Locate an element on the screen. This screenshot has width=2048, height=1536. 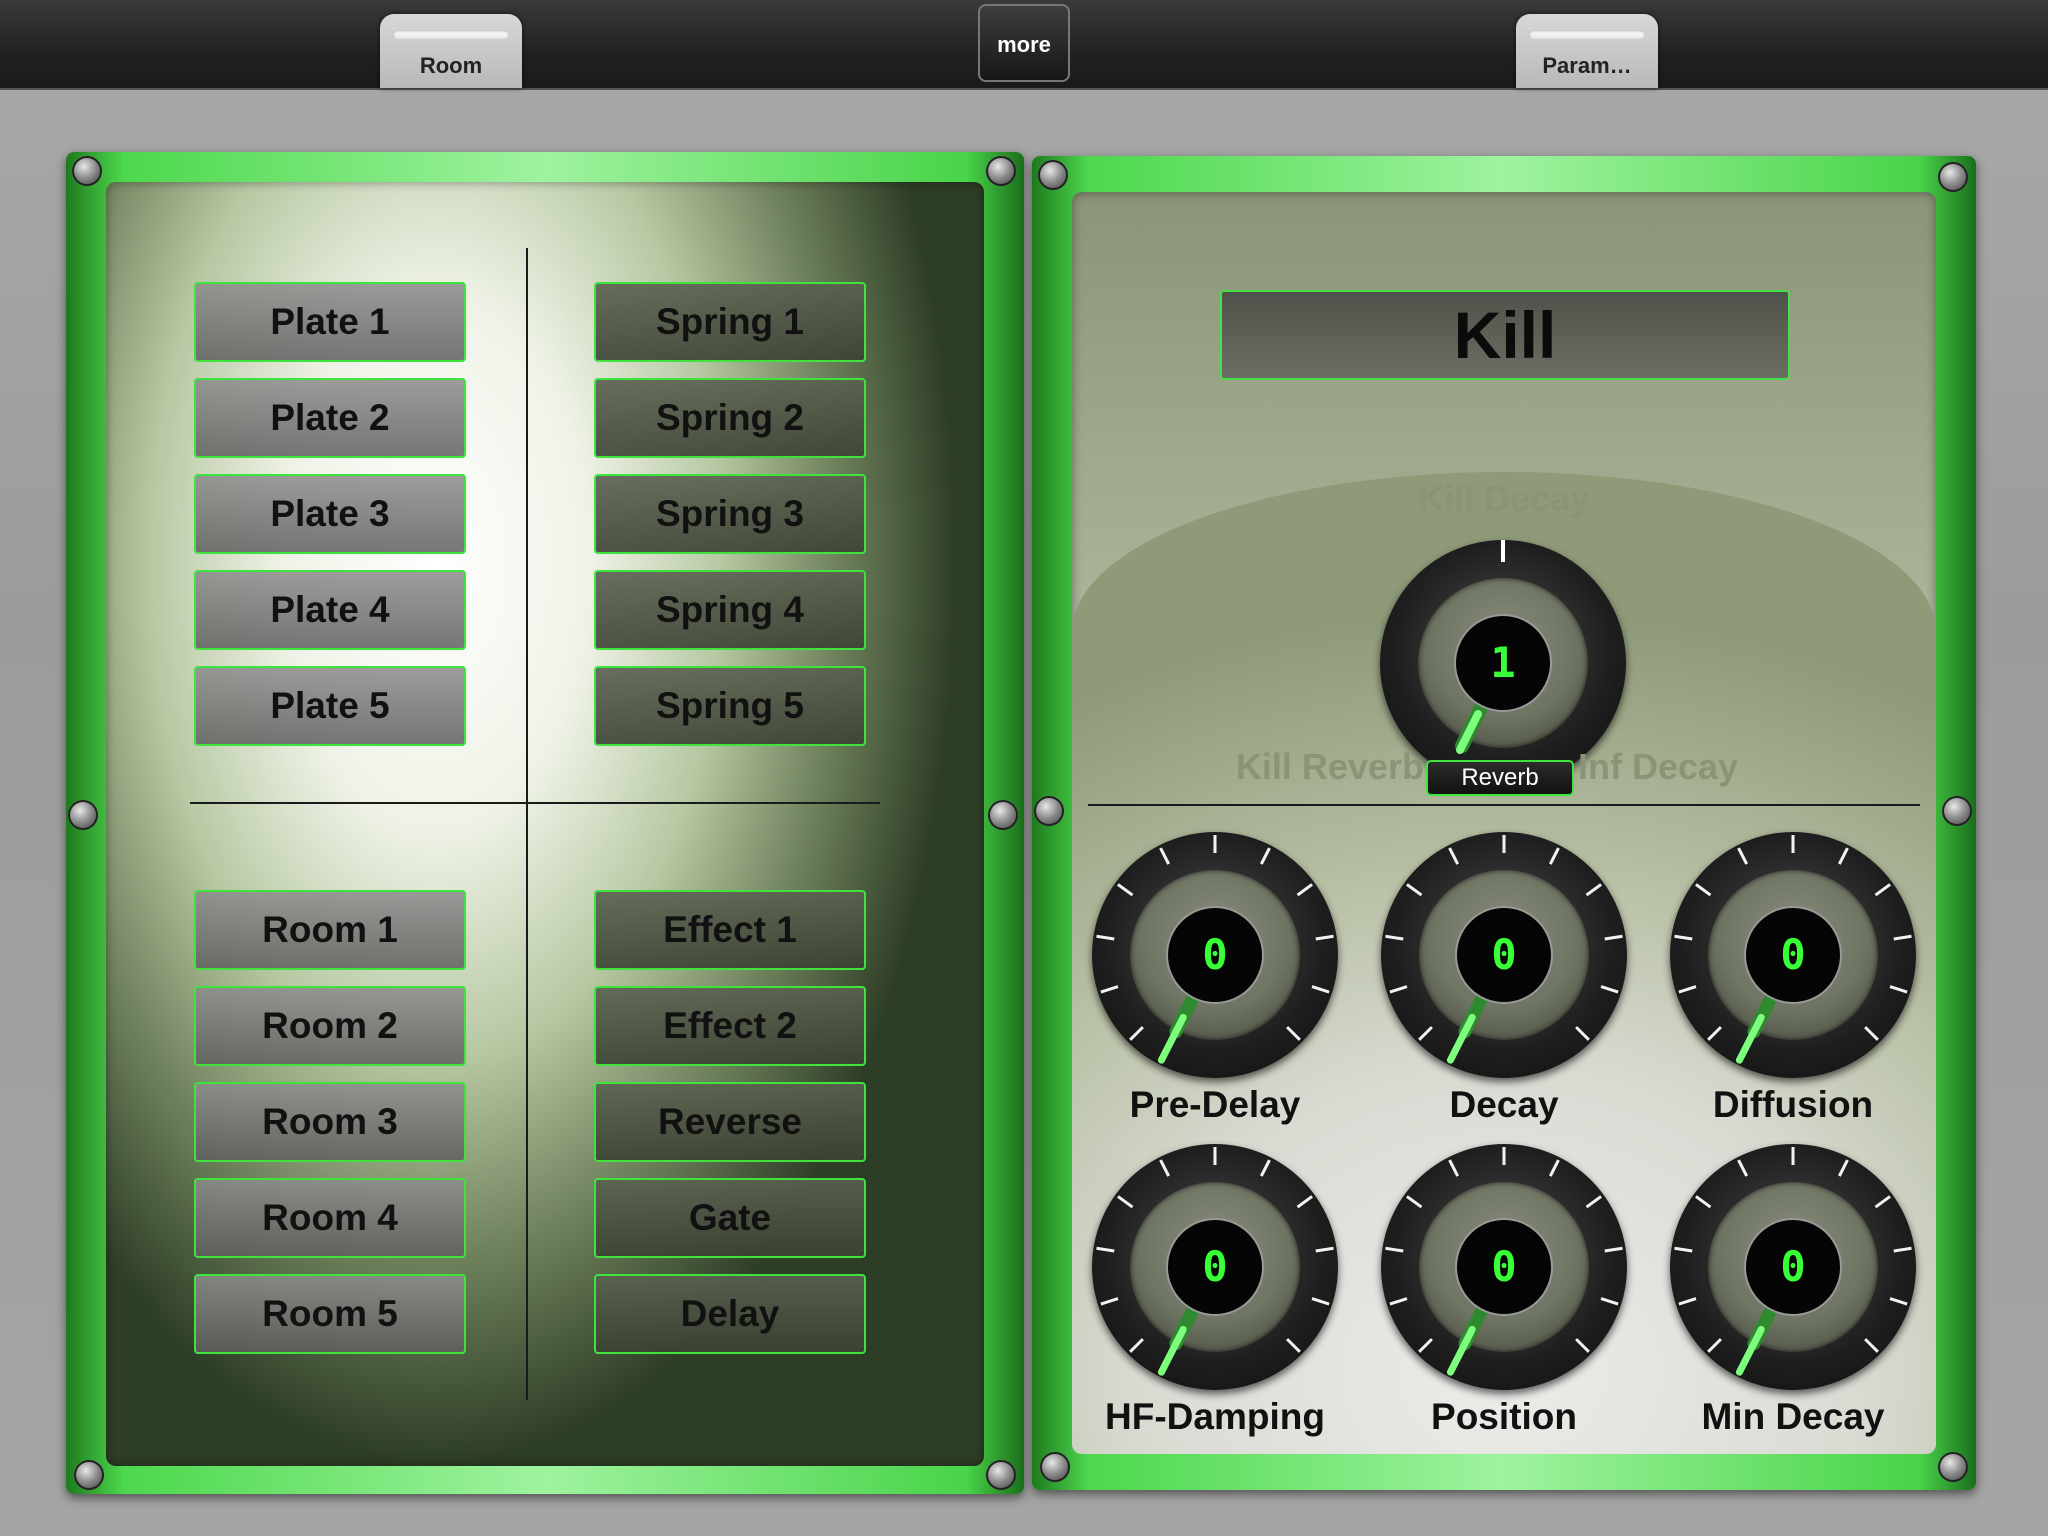
preset-delay: Delay is located at coordinates (730, 1314).